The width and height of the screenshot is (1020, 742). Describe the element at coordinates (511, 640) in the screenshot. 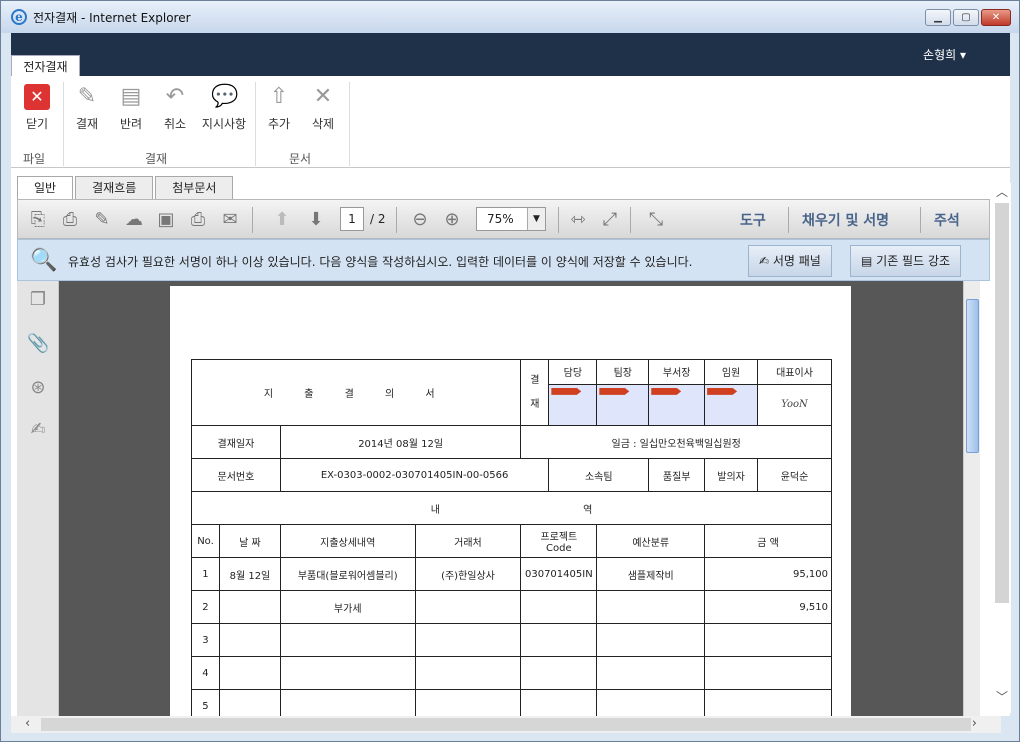

I see `table-row: 3` at that location.